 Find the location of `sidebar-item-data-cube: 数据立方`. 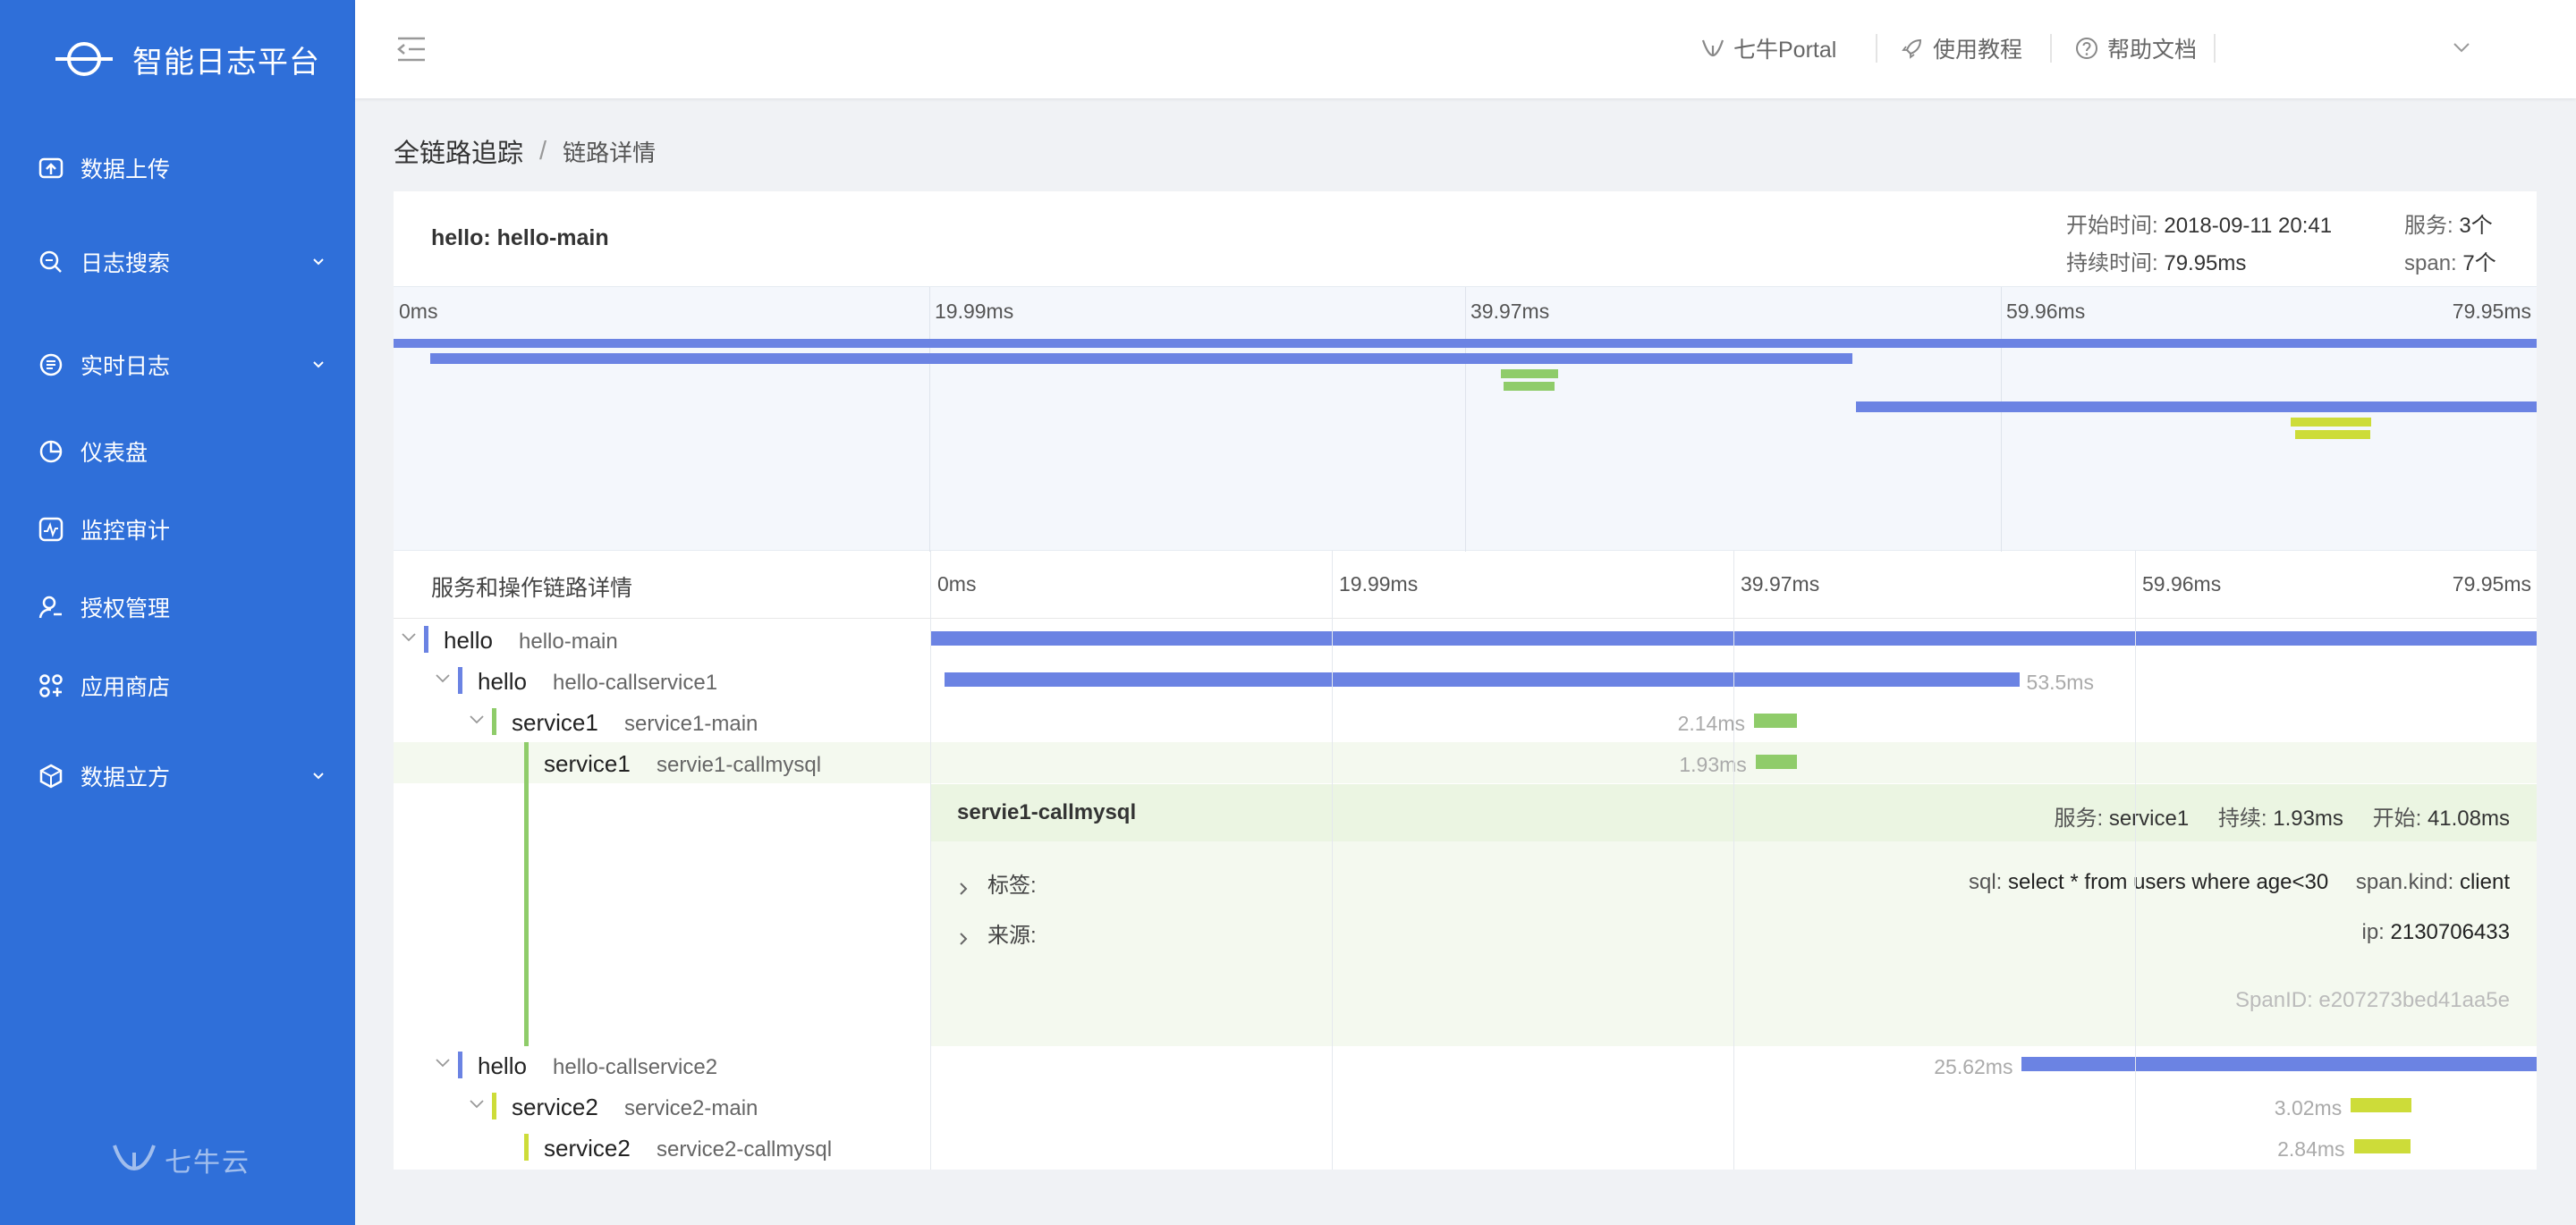

sidebar-item-data-cube: 数据立方 is located at coordinates (177, 776).